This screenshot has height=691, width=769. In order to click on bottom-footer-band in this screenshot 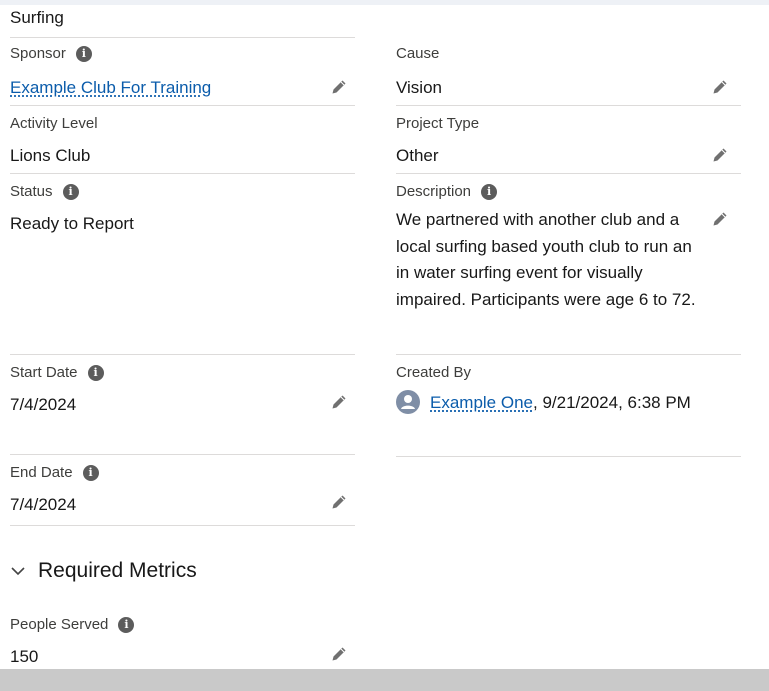, I will do `click(384, 680)`.